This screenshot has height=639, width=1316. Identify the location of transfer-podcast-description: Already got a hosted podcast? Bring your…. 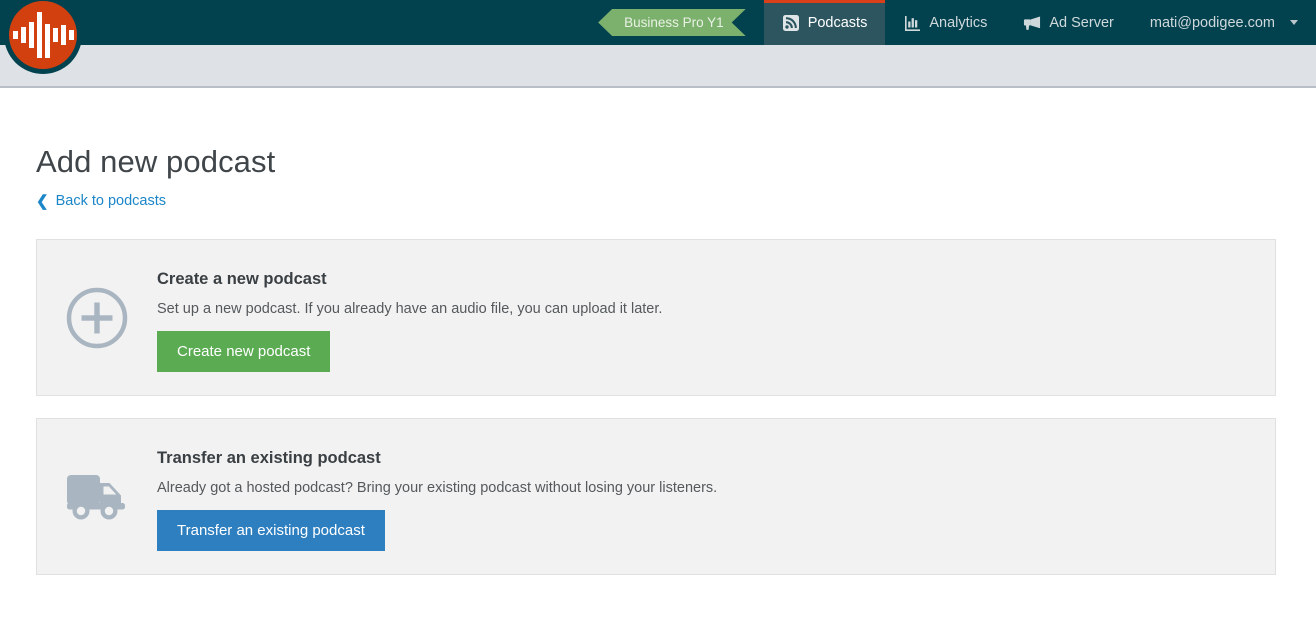
(437, 488).